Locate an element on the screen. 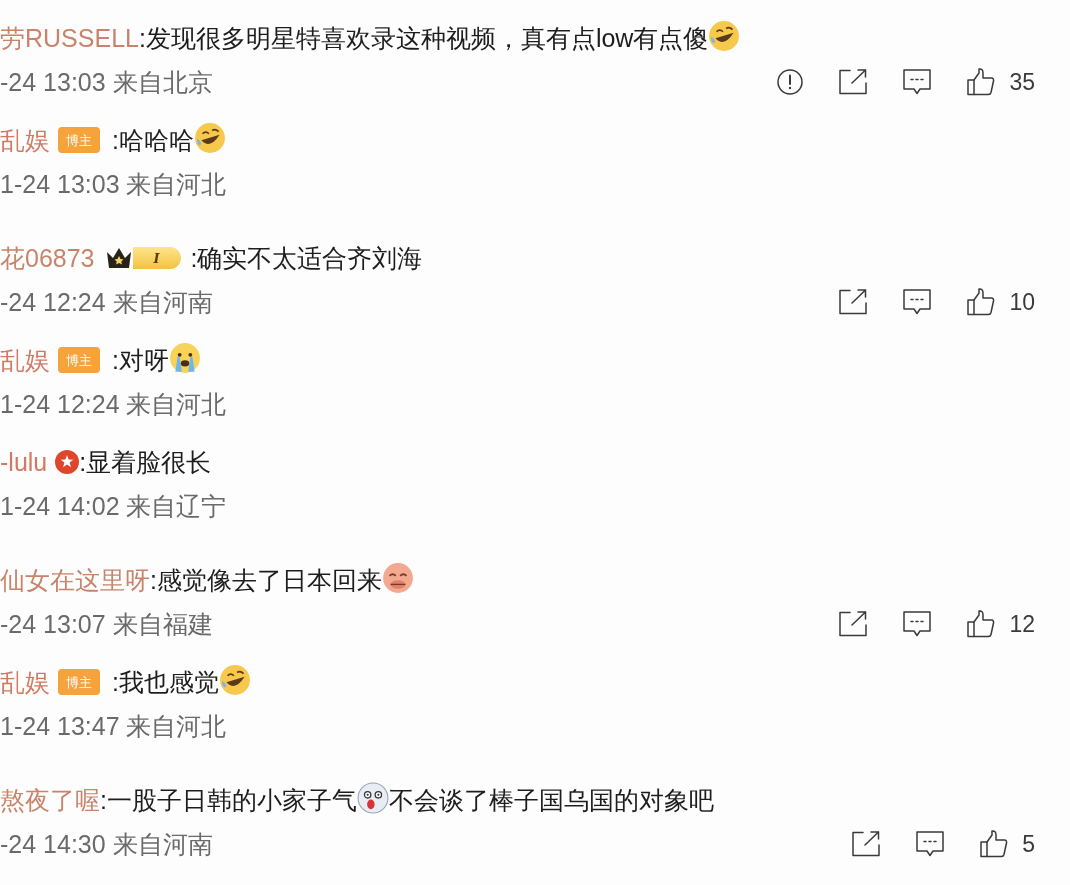 Image resolution: width=1070 pixels, height=885 pixels. alert-icon is located at coordinates (790, 82).